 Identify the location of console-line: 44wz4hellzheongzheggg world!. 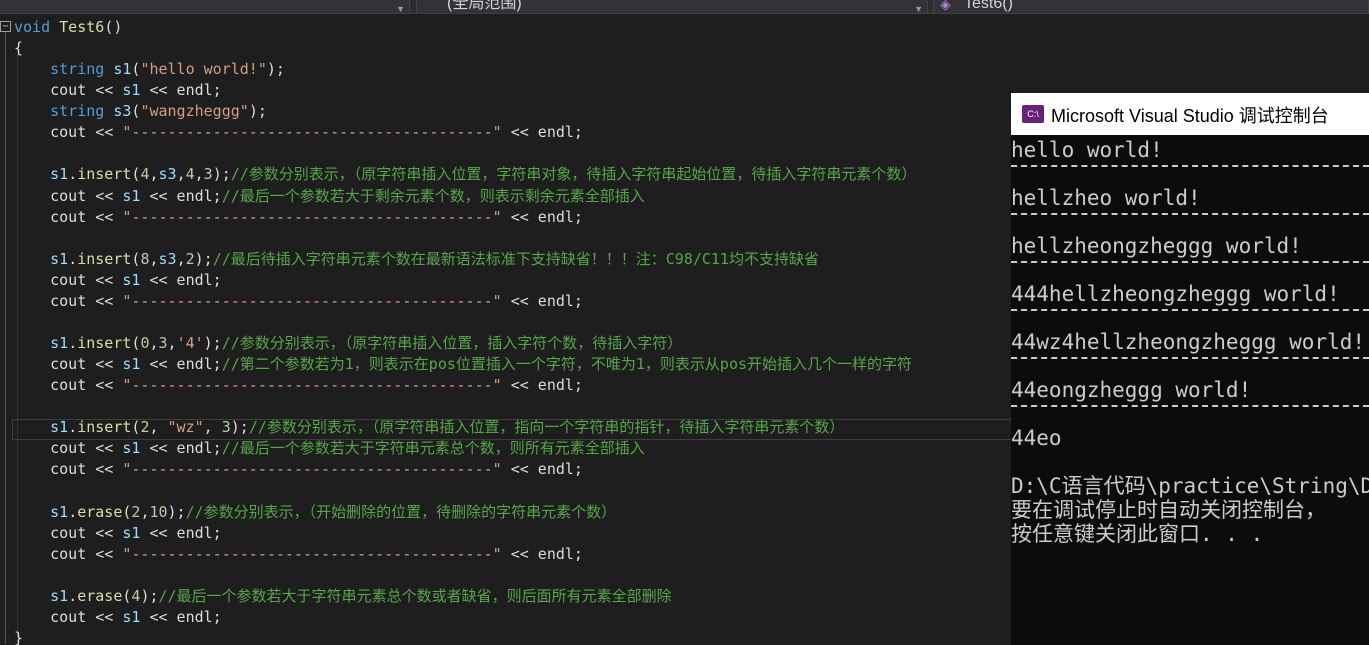
(1188, 342).